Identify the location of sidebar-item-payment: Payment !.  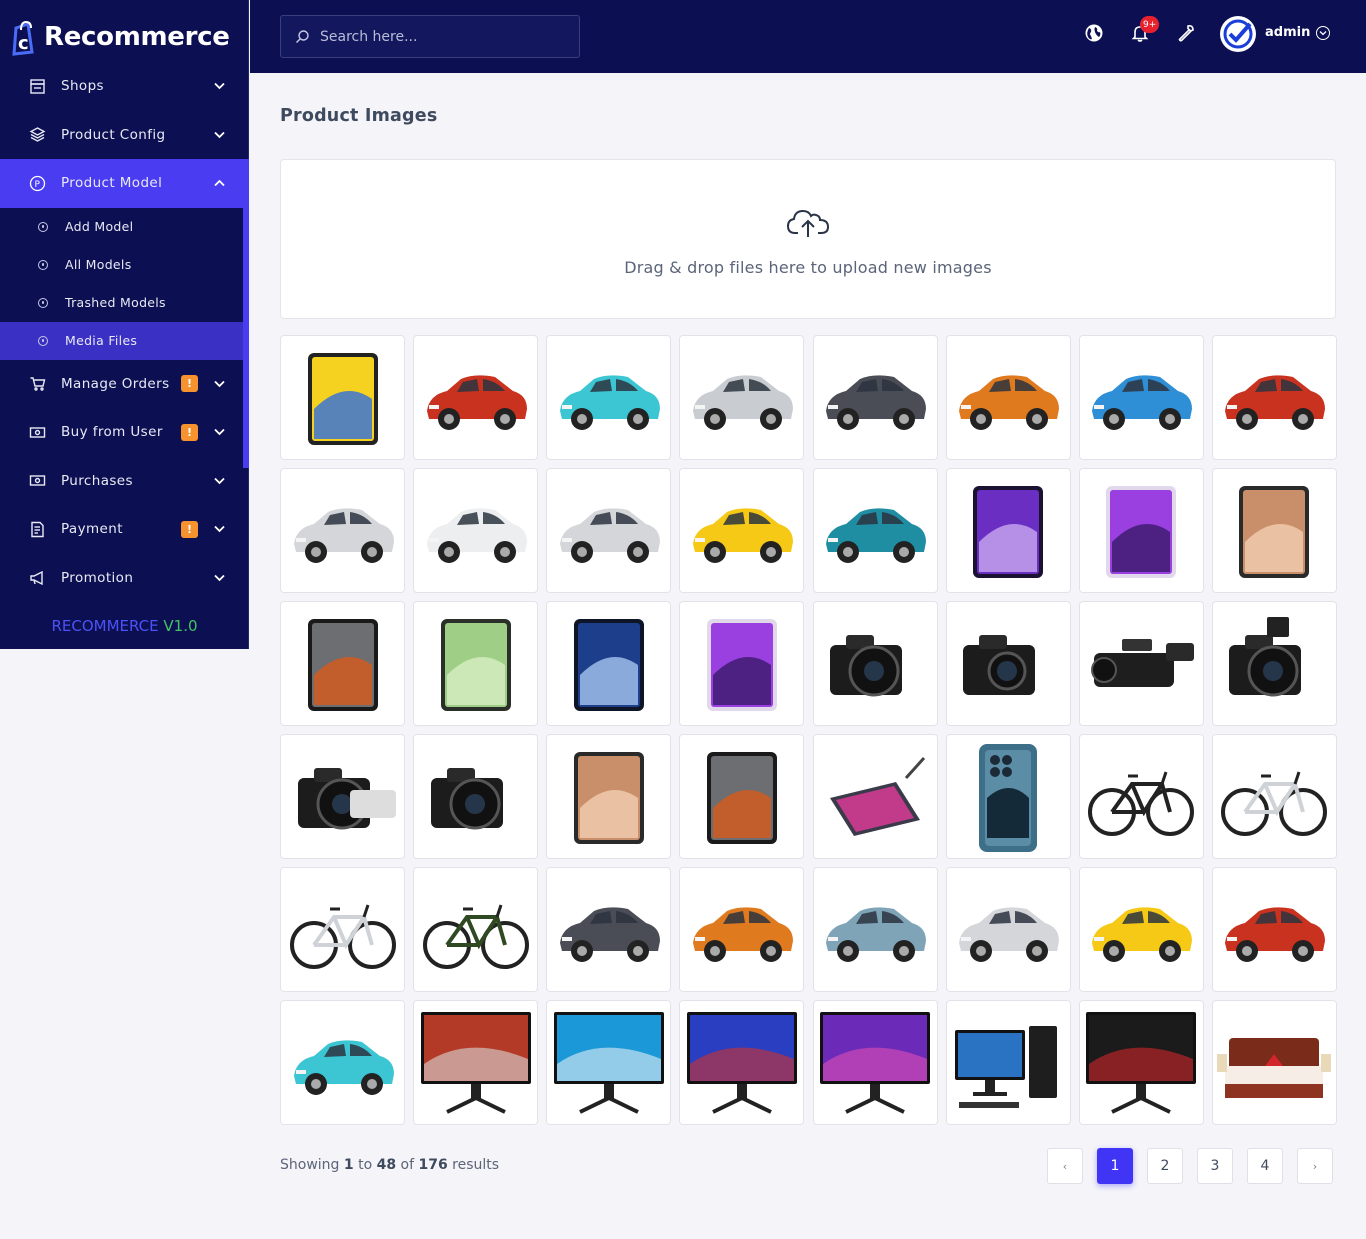
(124, 529).